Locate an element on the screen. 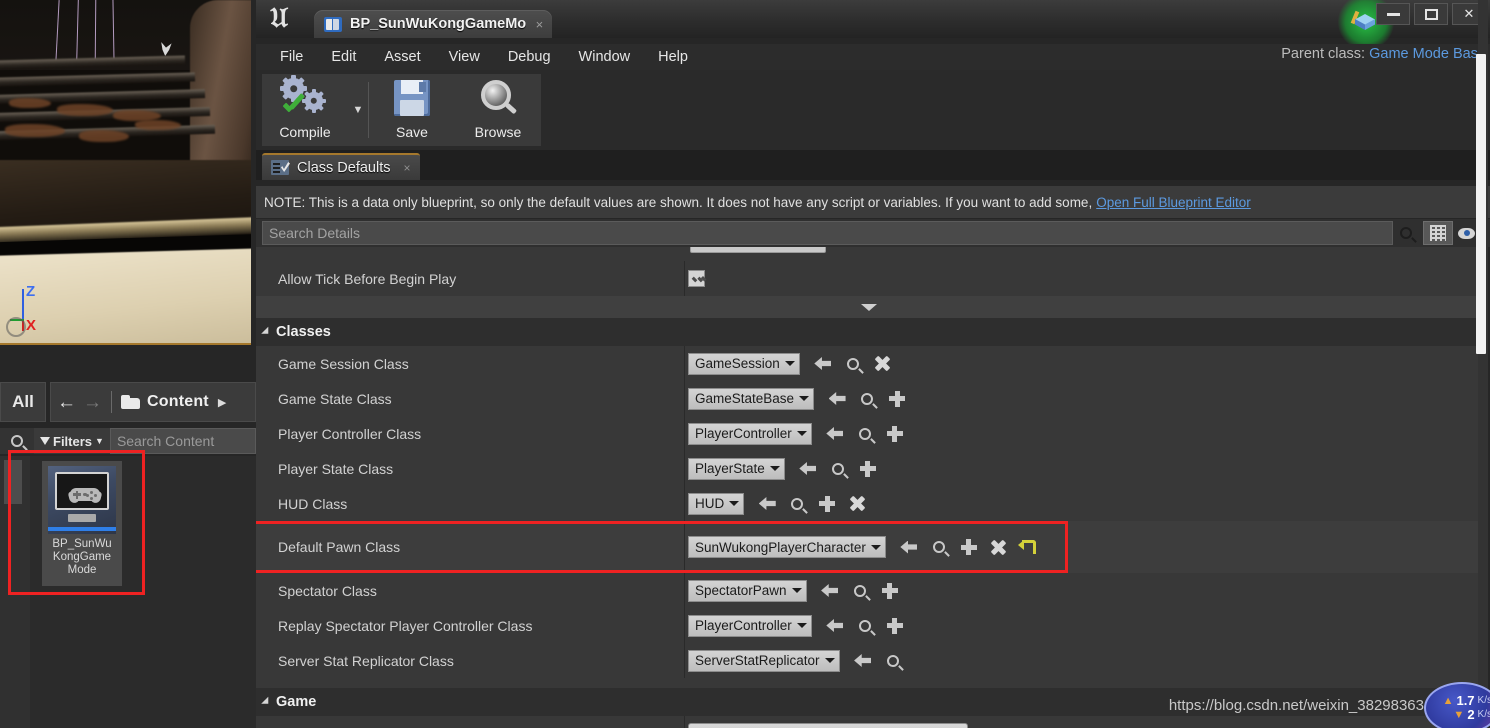 This screenshot has width=1490, height=728. table-row: Game State Class GameStateBase is located at coordinates (869, 398).